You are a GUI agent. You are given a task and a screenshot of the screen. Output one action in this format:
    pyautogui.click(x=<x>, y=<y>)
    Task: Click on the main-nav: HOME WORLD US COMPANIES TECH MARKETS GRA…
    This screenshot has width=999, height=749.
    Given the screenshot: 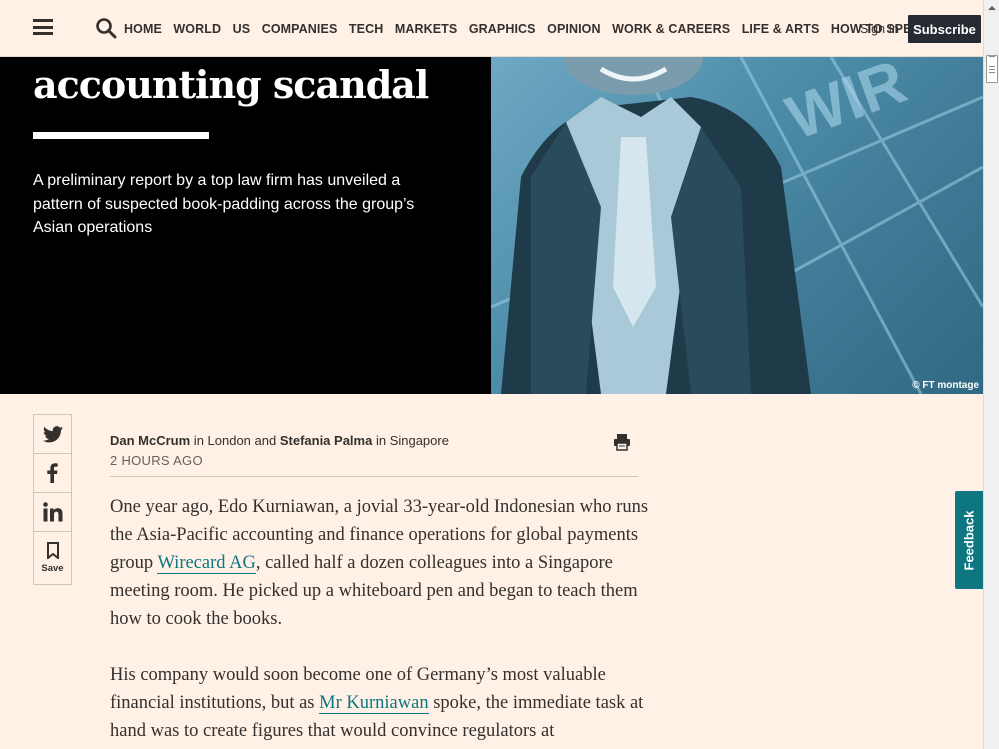 What is the action you would take?
    pyautogui.click(x=540, y=29)
    